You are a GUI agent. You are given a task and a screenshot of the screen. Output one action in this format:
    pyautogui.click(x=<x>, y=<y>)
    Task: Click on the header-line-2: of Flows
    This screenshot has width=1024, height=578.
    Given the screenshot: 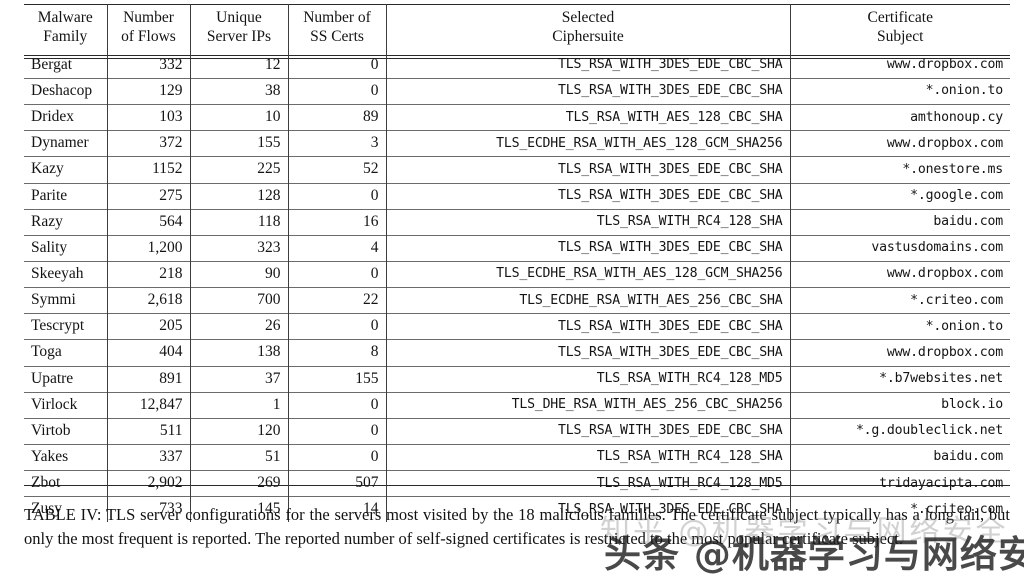 What is the action you would take?
    pyautogui.click(x=148, y=36)
    